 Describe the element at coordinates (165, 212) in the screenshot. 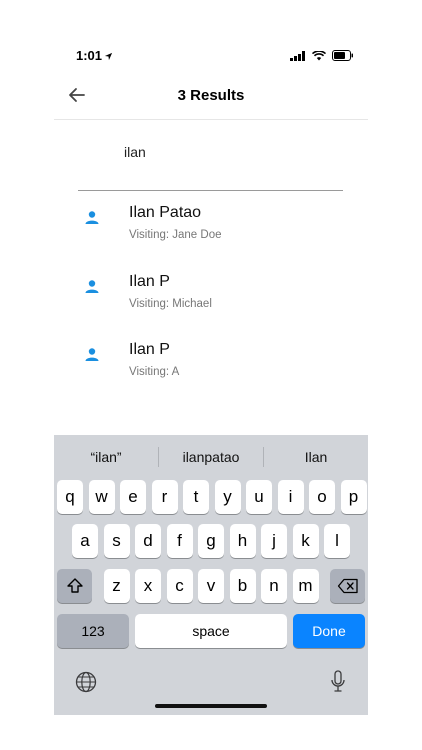

I see `result-name: Ilan Patao` at that location.